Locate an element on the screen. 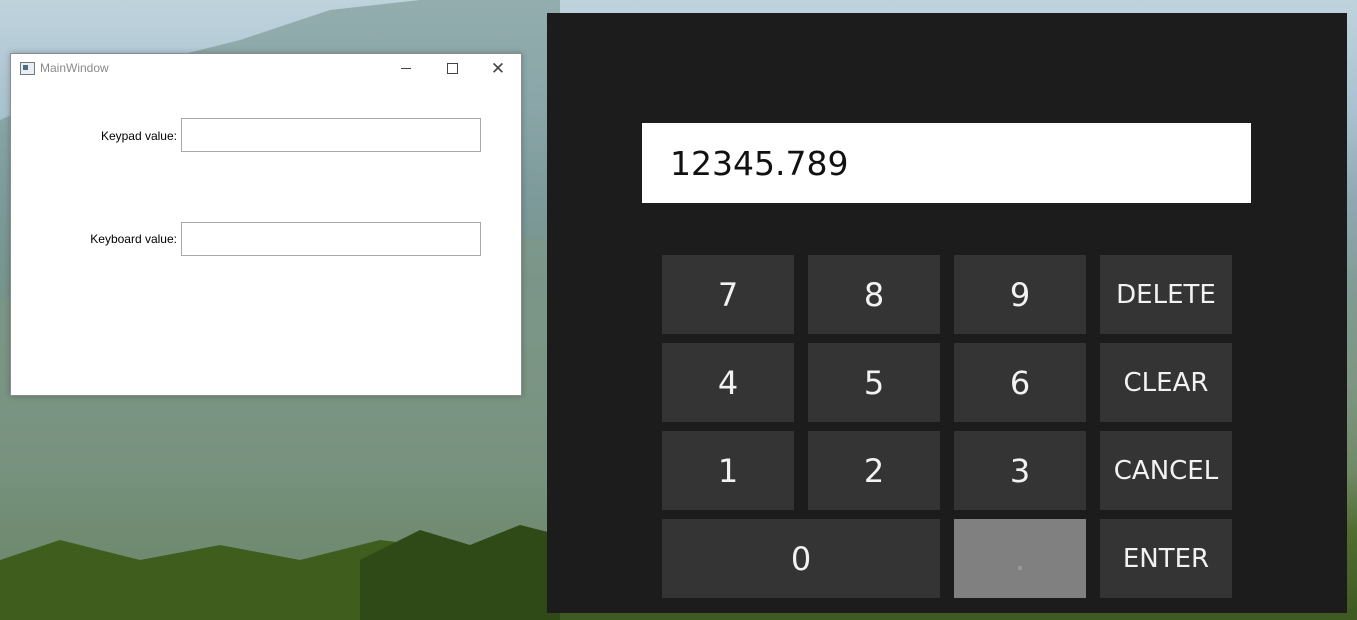  key-9: 9 is located at coordinates (1020, 294).